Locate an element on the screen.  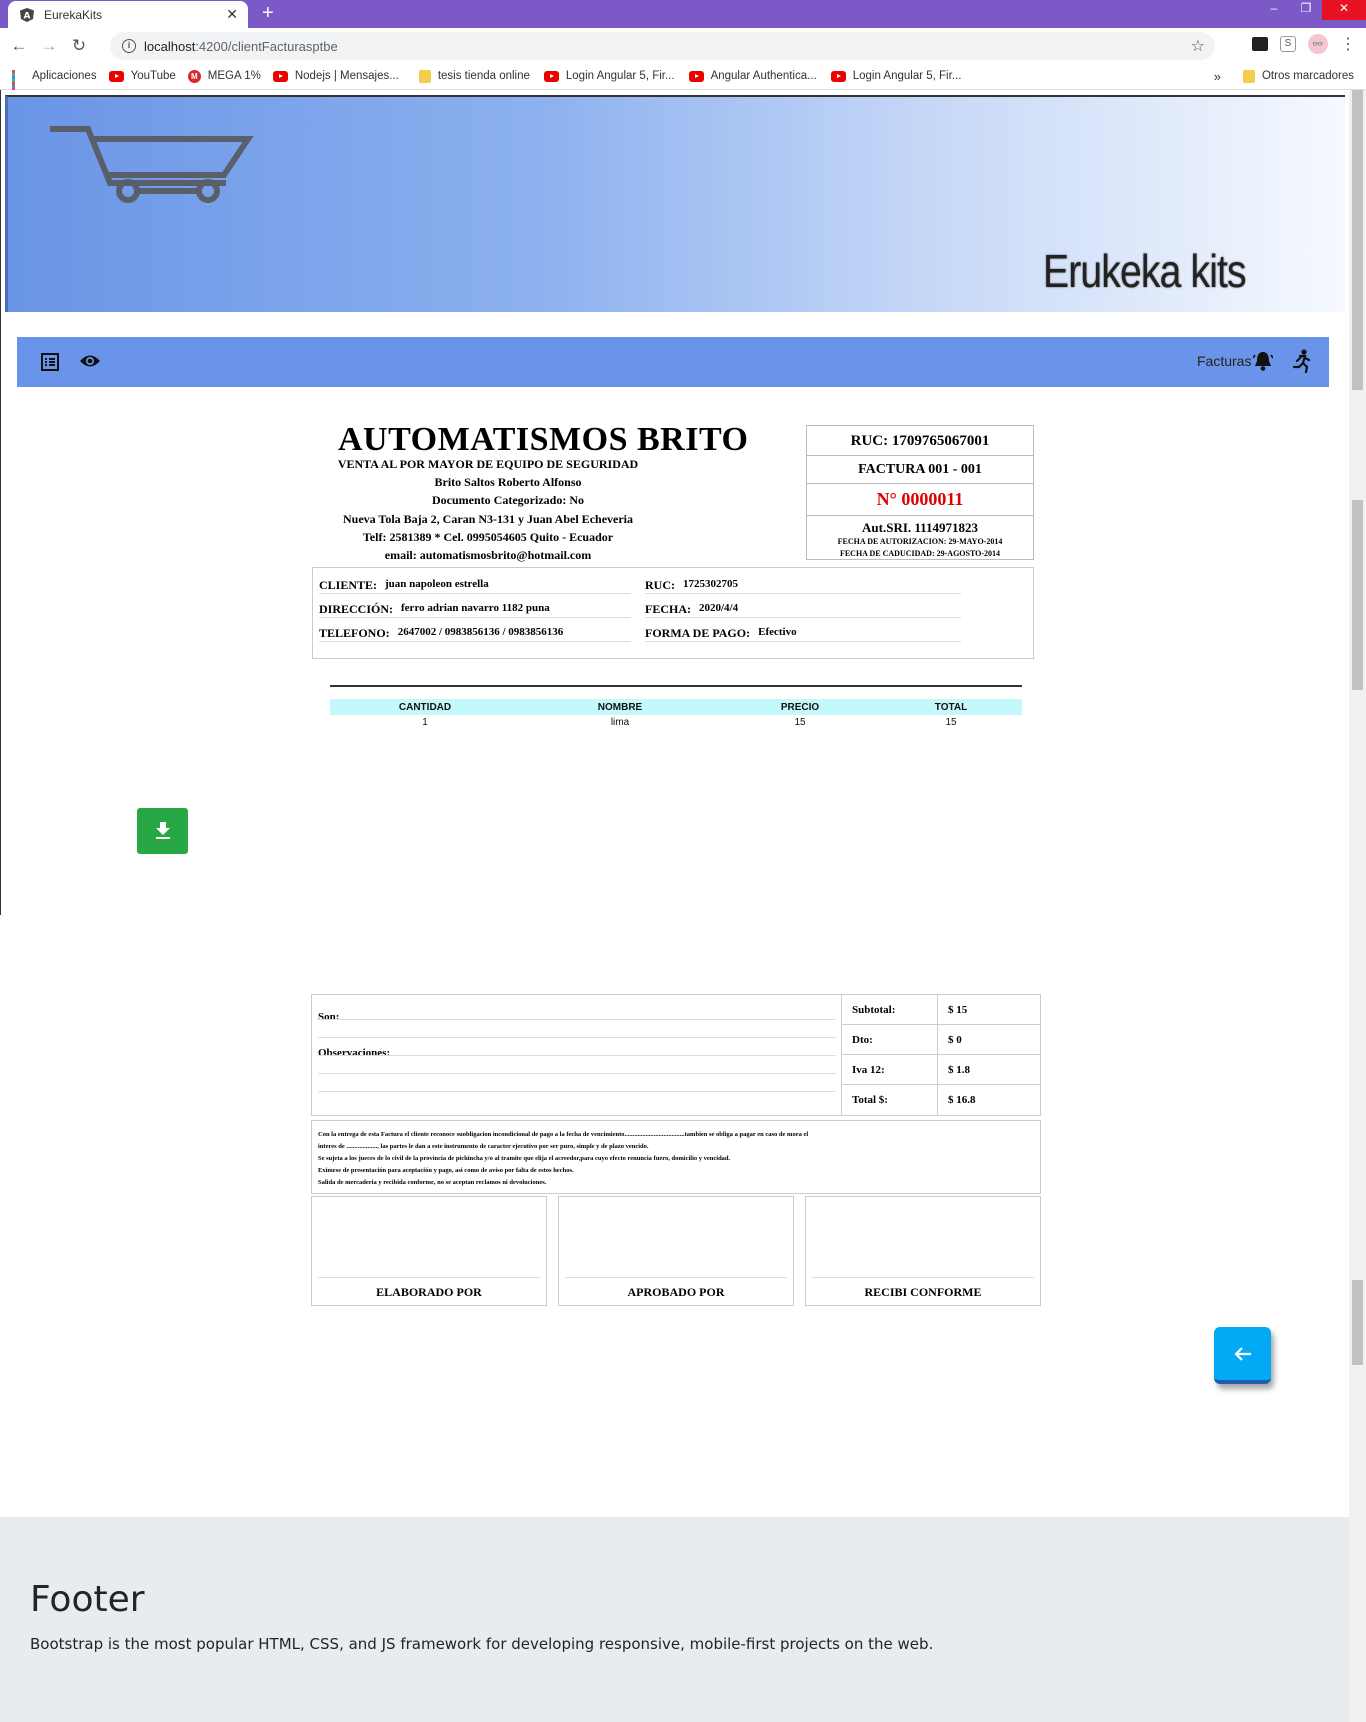
table-cell: 15 is located at coordinates (800, 722).